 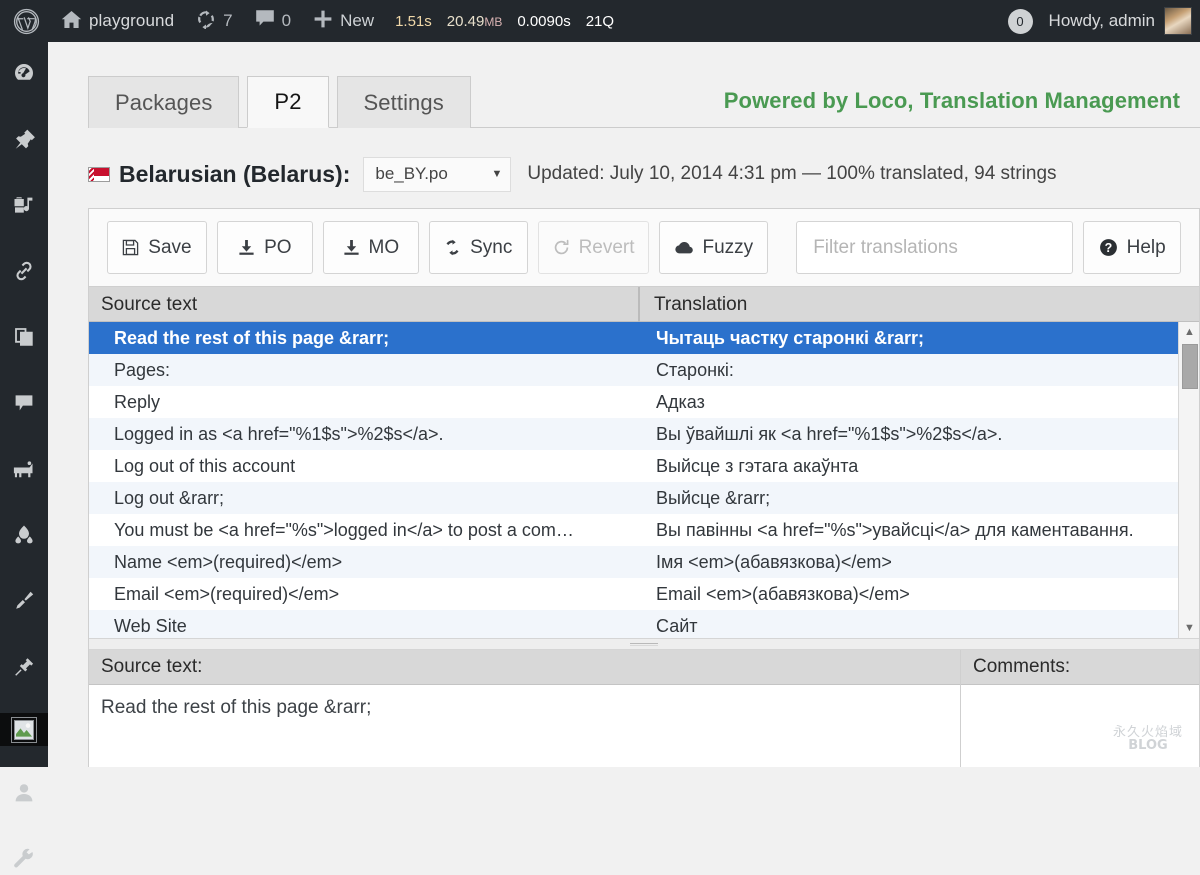 What do you see at coordinates (918, 434) in the screenshot?
I see `cell-translation: Вы ўвайшлі як <a href="%1$s">%2$s</a>.` at bounding box center [918, 434].